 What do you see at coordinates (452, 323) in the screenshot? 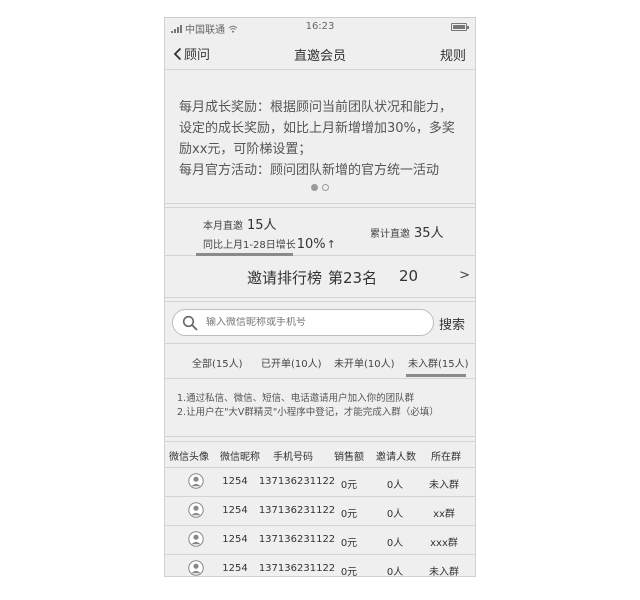
I see `search-button: 搜索` at bounding box center [452, 323].